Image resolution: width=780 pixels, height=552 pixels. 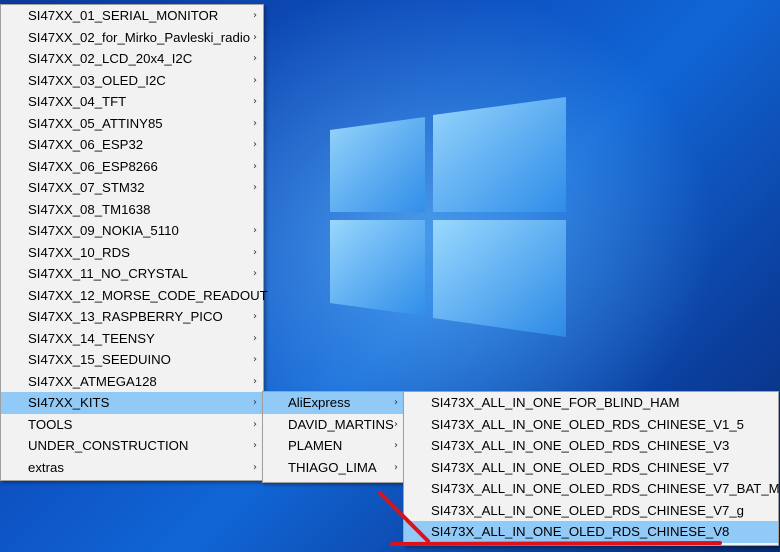 I want to click on menu3-item-label: SI473X_ALL_IN_ONE_OLED_RDS_CHINESE_V8, so click(x=580, y=531).